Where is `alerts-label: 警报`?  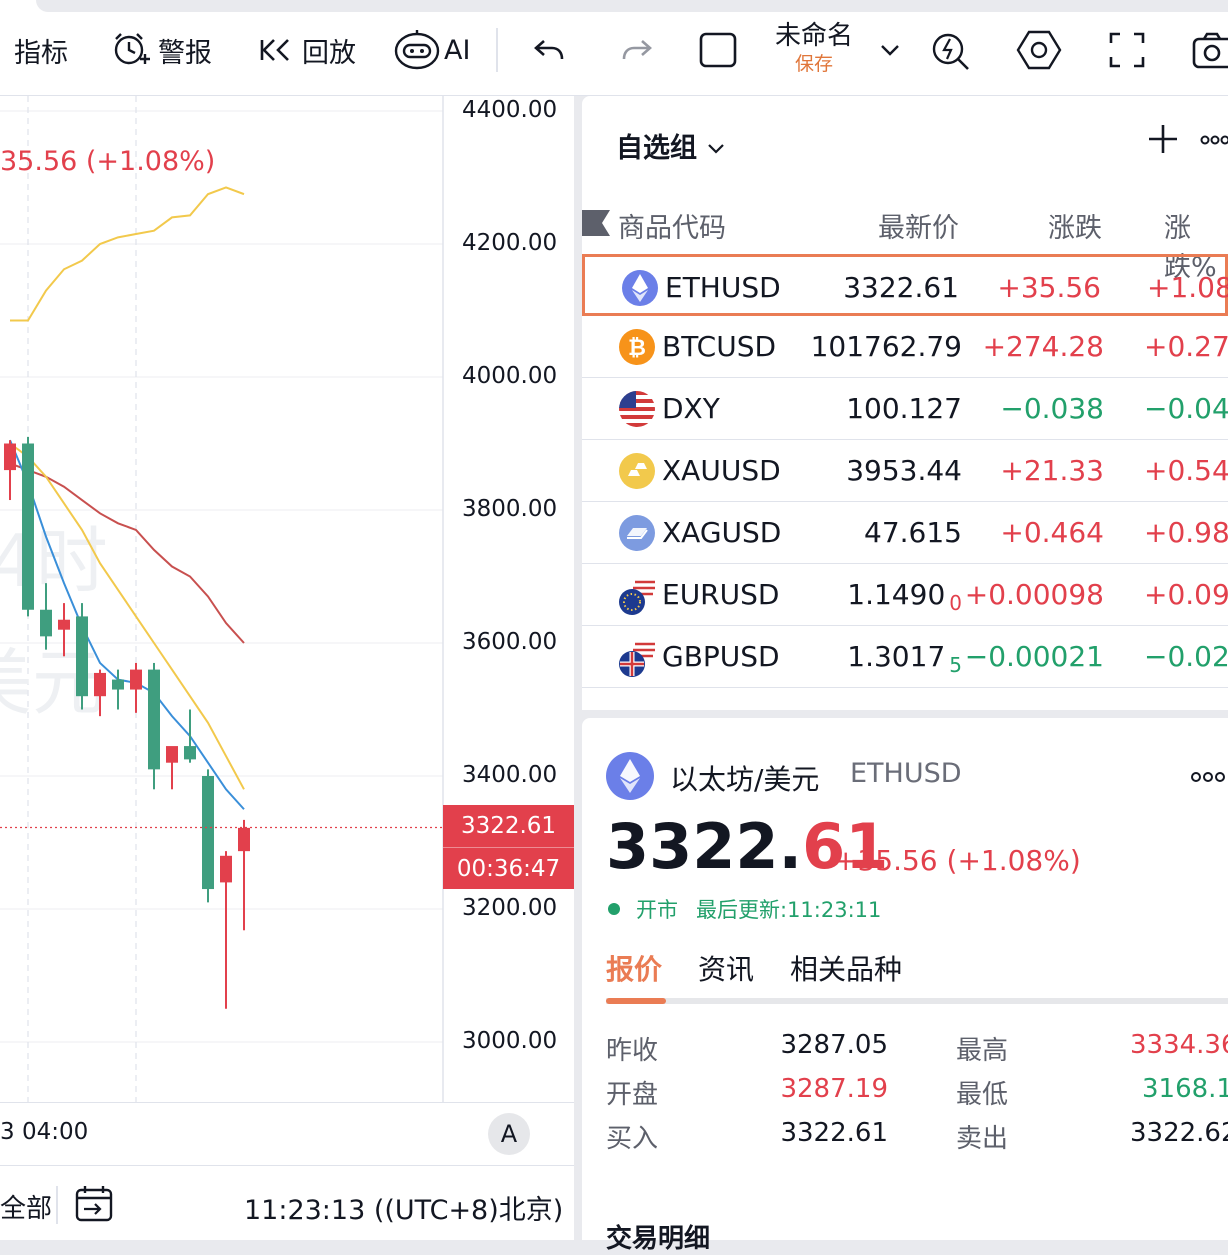 alerts-label: 警报 is located at coordinates (185, 50).